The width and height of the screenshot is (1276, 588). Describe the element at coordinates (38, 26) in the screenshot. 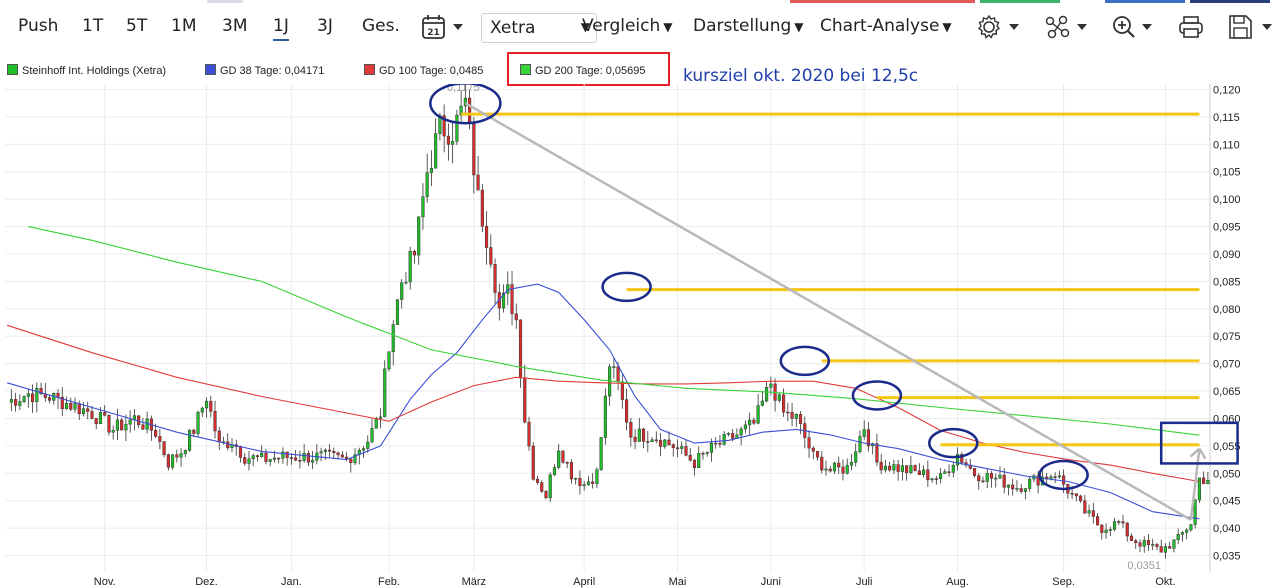

I see `period-push-button: Push` at that location.